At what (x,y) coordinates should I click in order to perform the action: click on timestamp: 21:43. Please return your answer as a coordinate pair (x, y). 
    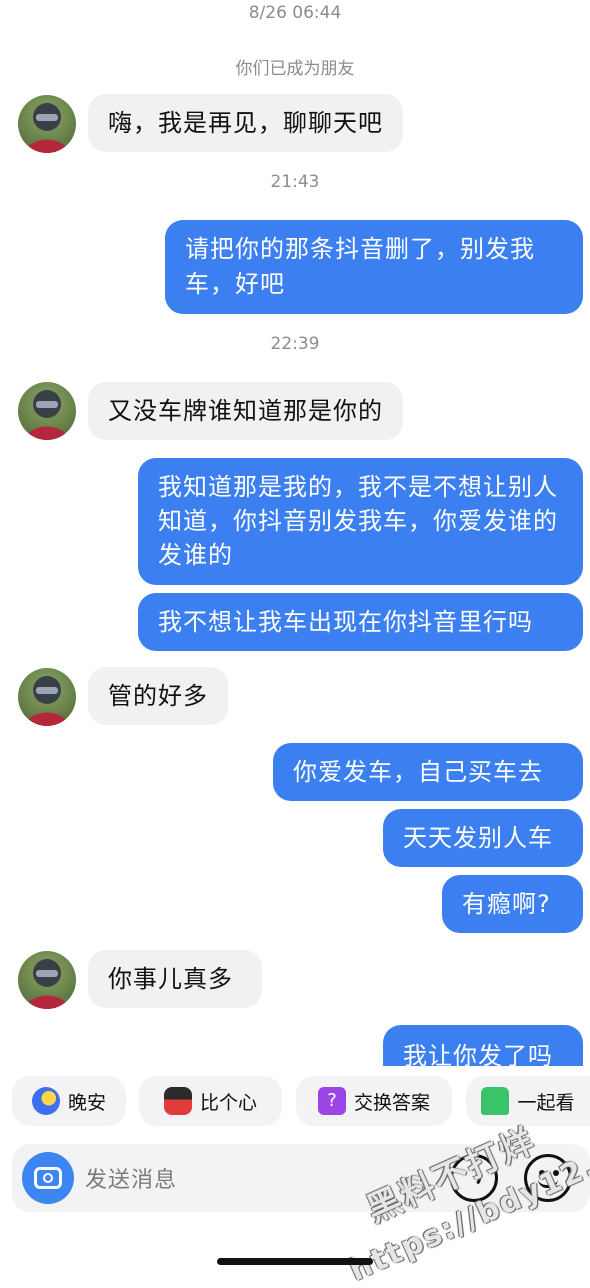
    Looking at the image, I should click on (295, 182).